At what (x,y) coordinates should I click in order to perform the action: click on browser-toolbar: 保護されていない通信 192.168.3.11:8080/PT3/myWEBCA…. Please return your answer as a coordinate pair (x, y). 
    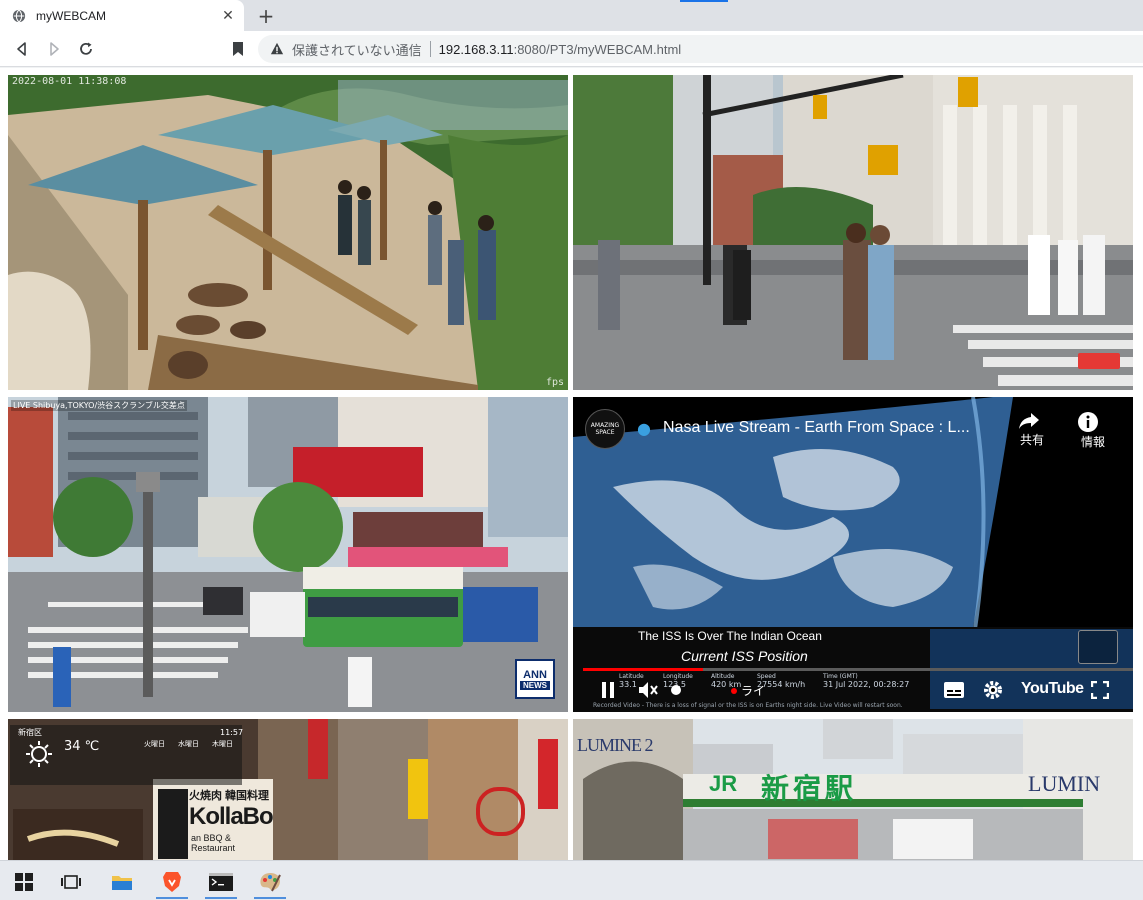
    Looking at the image, I should click on (571, 49).